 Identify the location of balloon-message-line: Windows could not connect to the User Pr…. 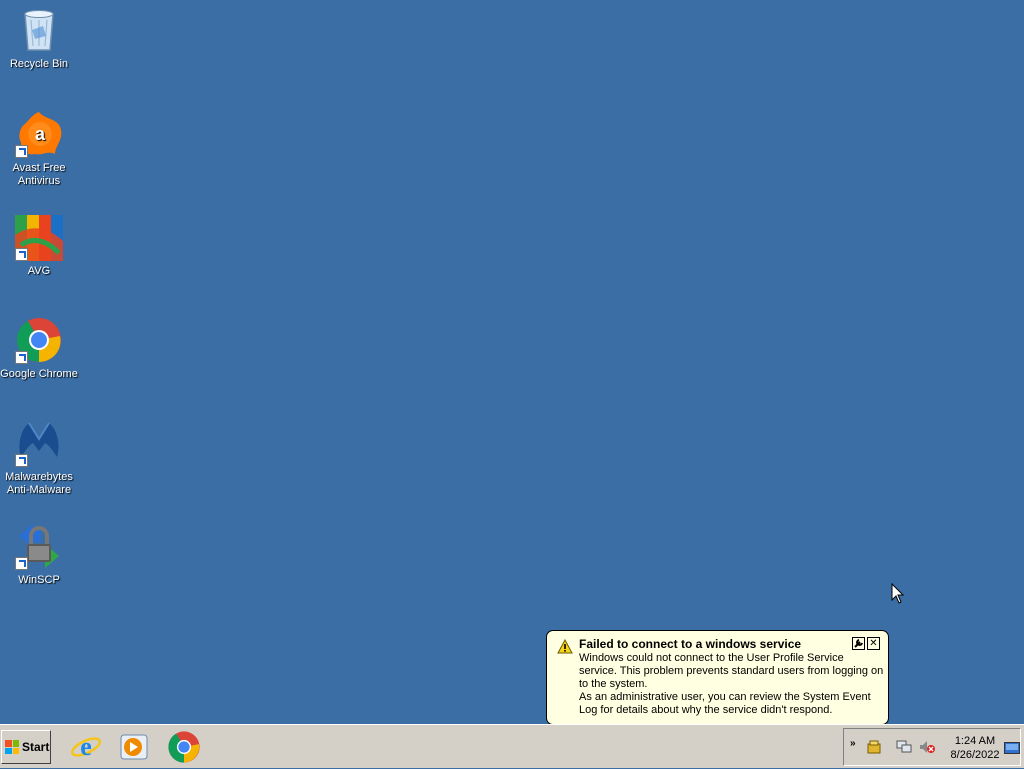
(731, 671).